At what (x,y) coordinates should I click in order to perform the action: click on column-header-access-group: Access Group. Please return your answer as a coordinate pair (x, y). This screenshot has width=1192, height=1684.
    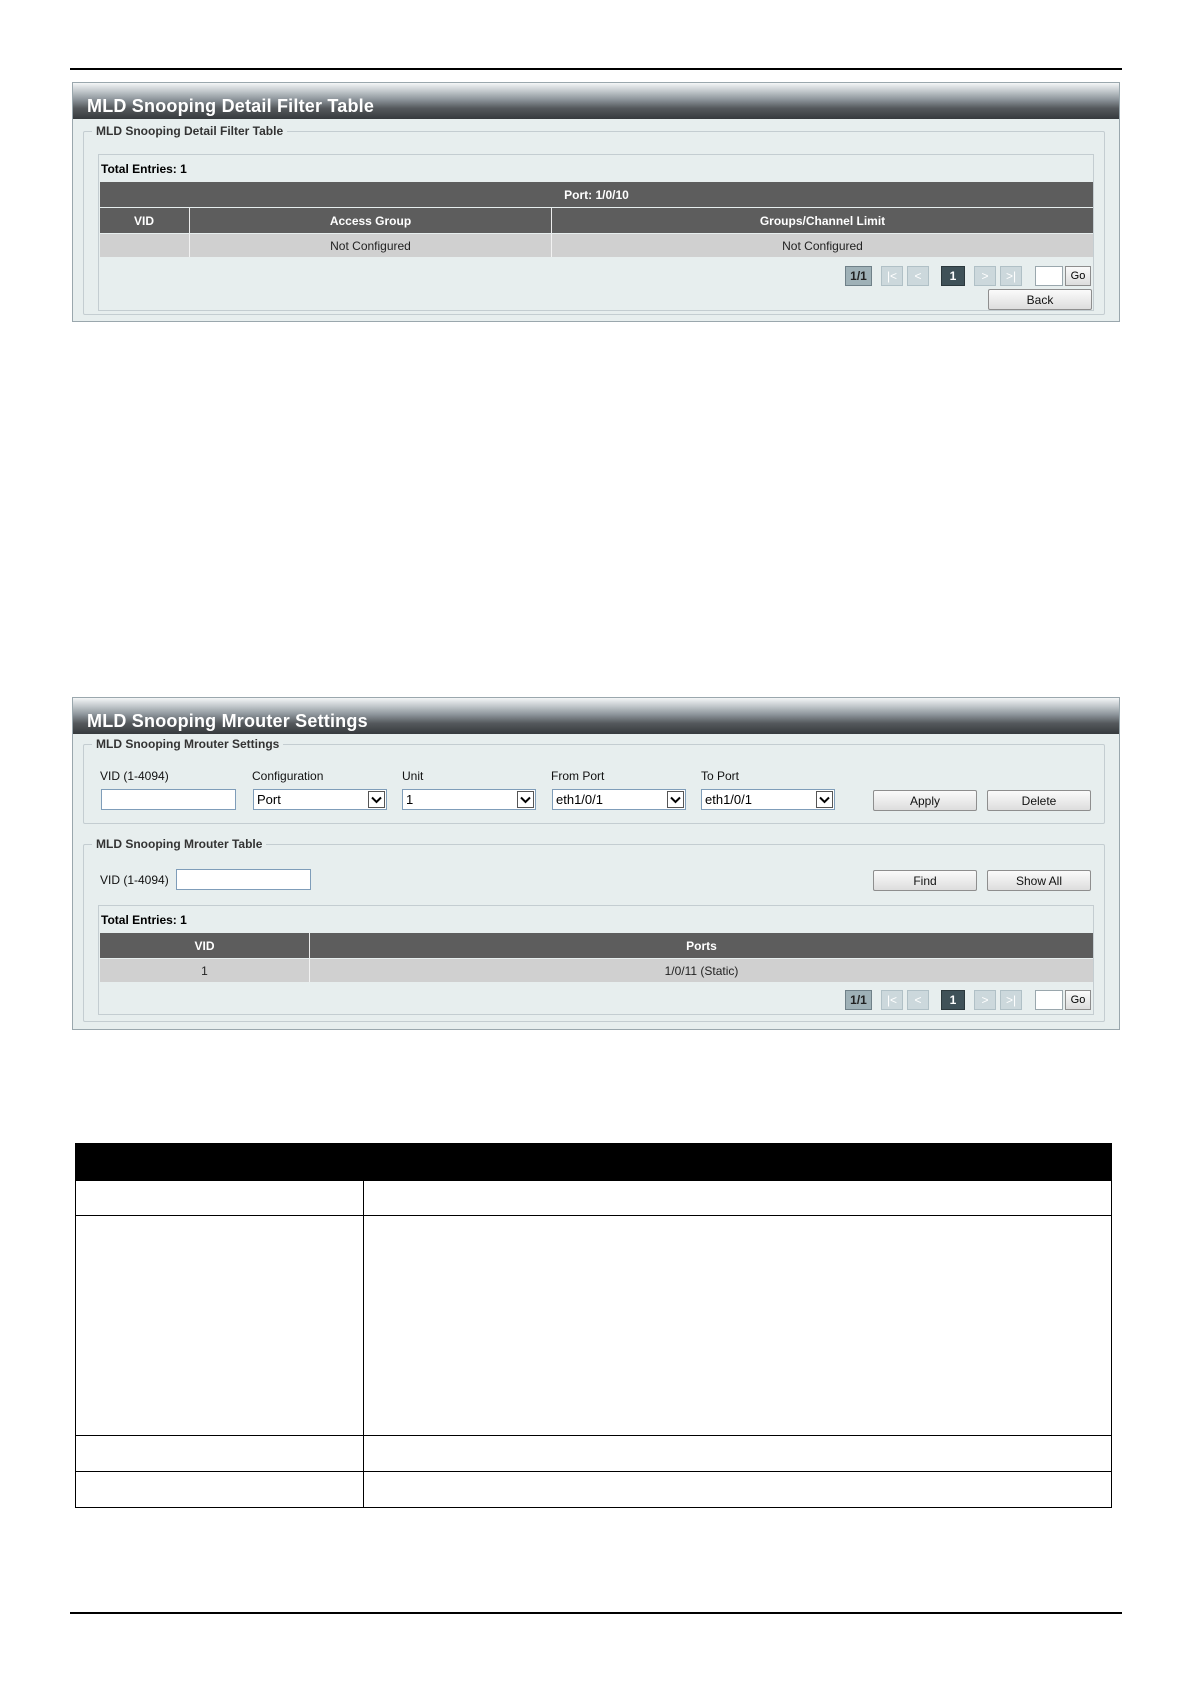
    Looking at the image, I should click on (370, 220).